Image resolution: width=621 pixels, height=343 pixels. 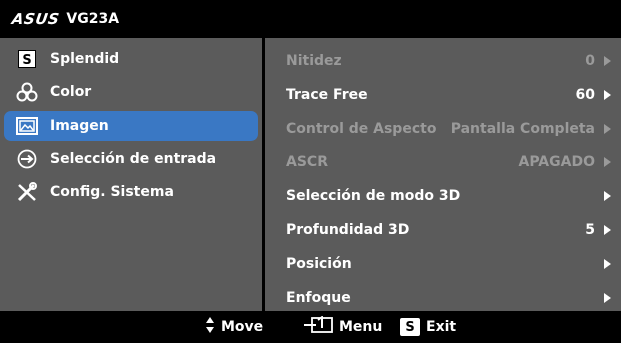 What do you see at coordinates (361, 128) in the screenshot?
I see `setting-label: Control de Aspecto` at bounding box center [361, 128].